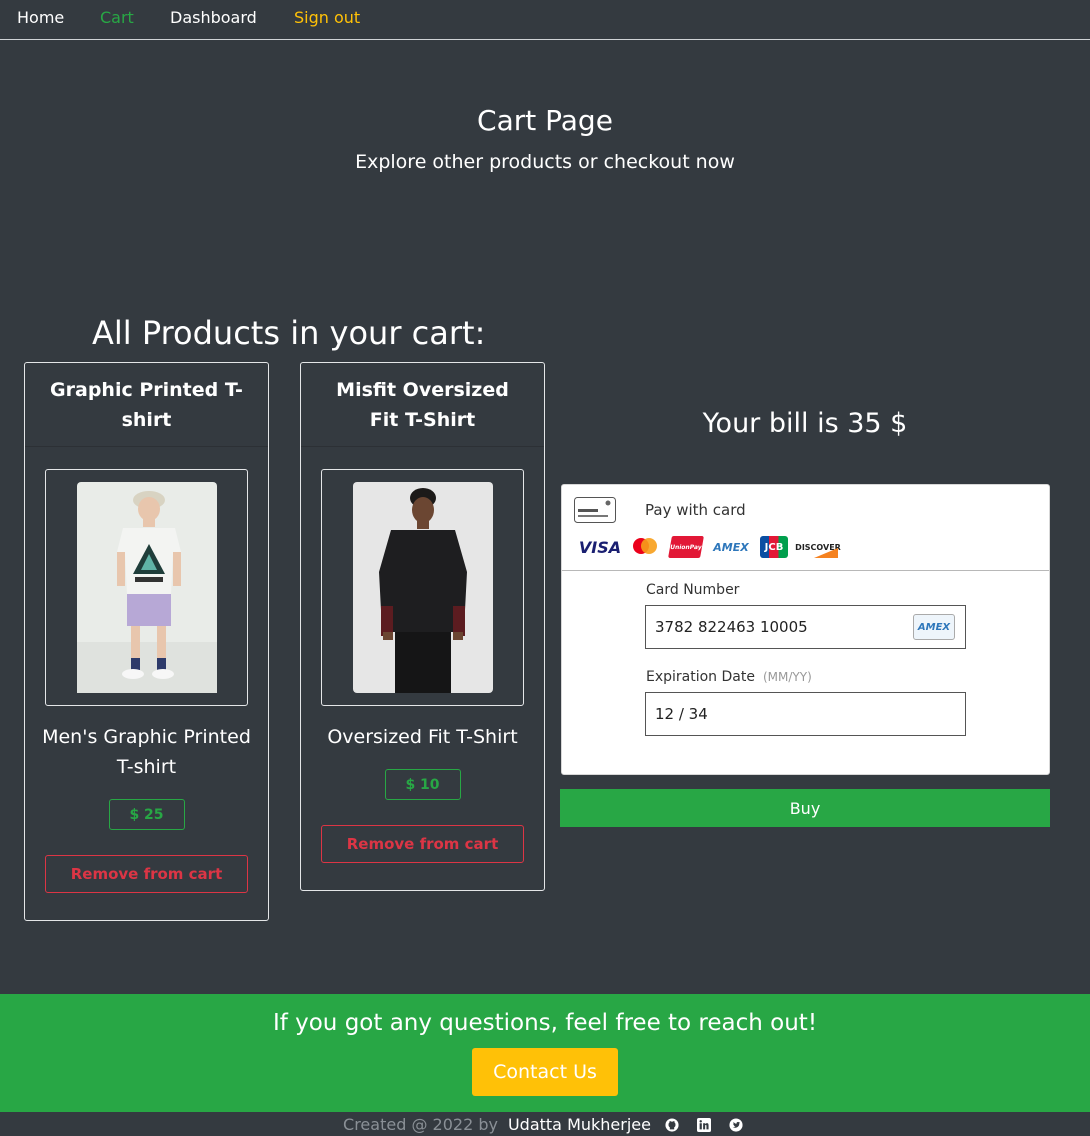 This screenshot has width=1090, height=1136. I want to click on pay-with-card-label: Pay with card, so click(695, 510).